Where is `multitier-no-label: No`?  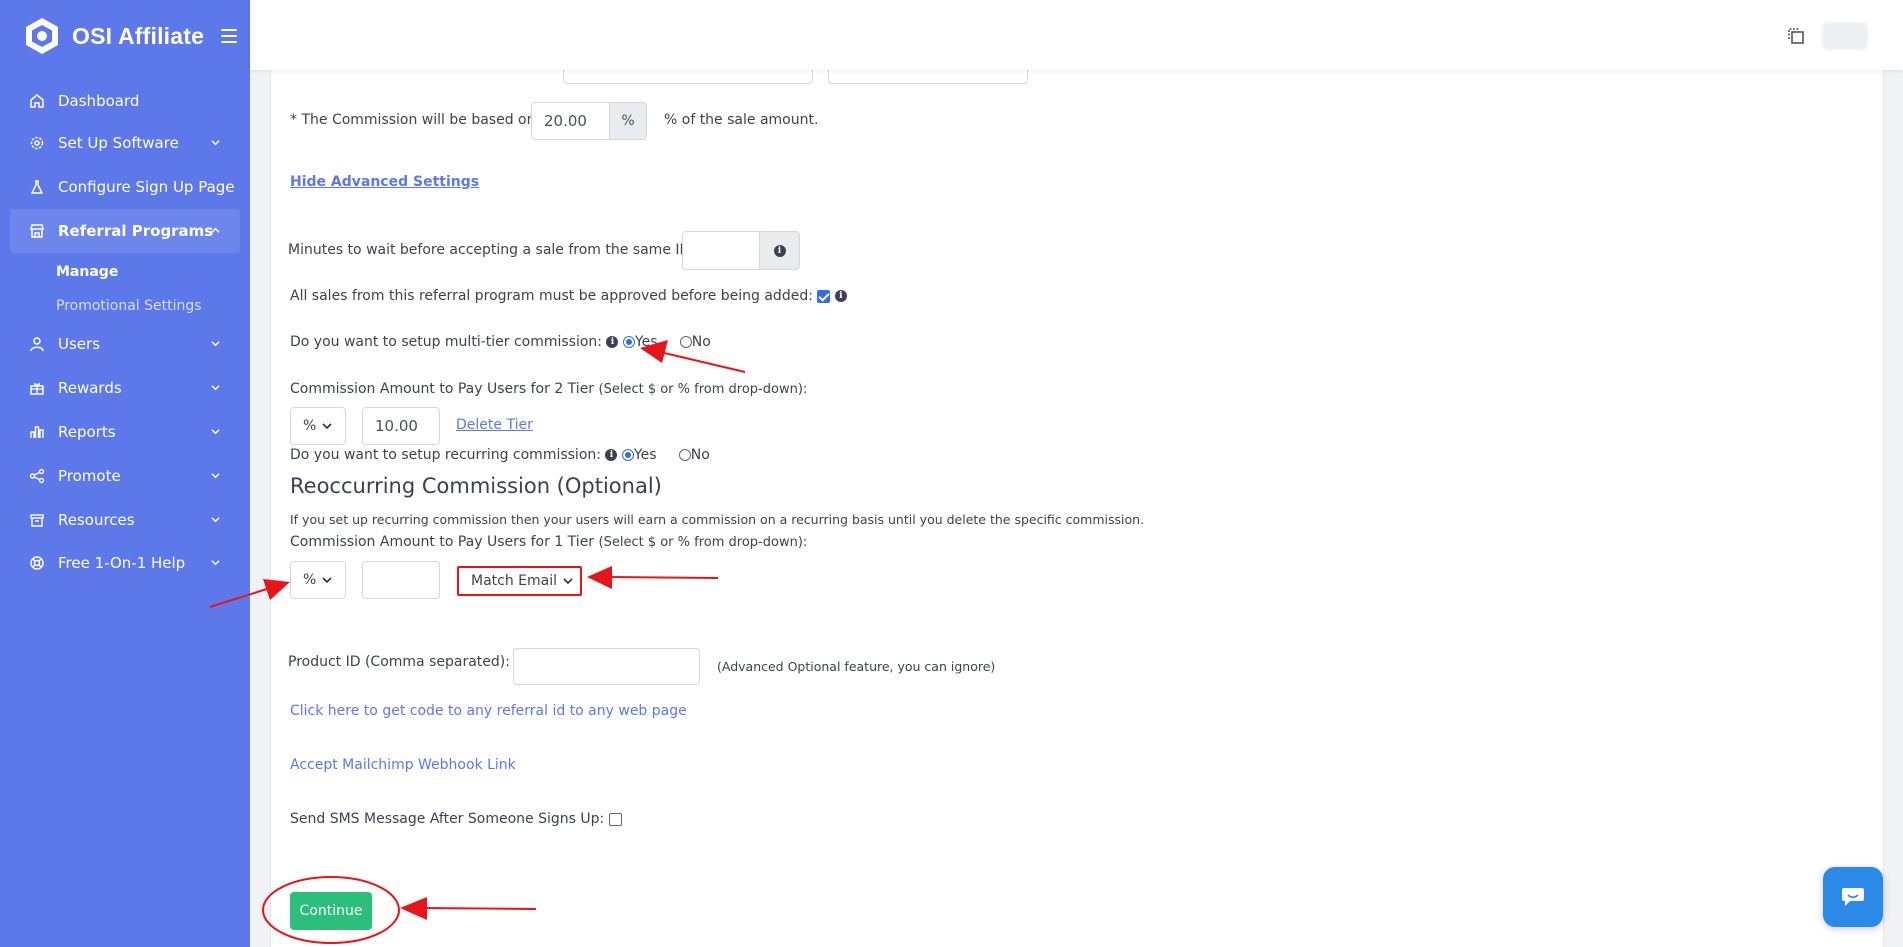
multitier-no-label: No is located at coordinates (701, 342).